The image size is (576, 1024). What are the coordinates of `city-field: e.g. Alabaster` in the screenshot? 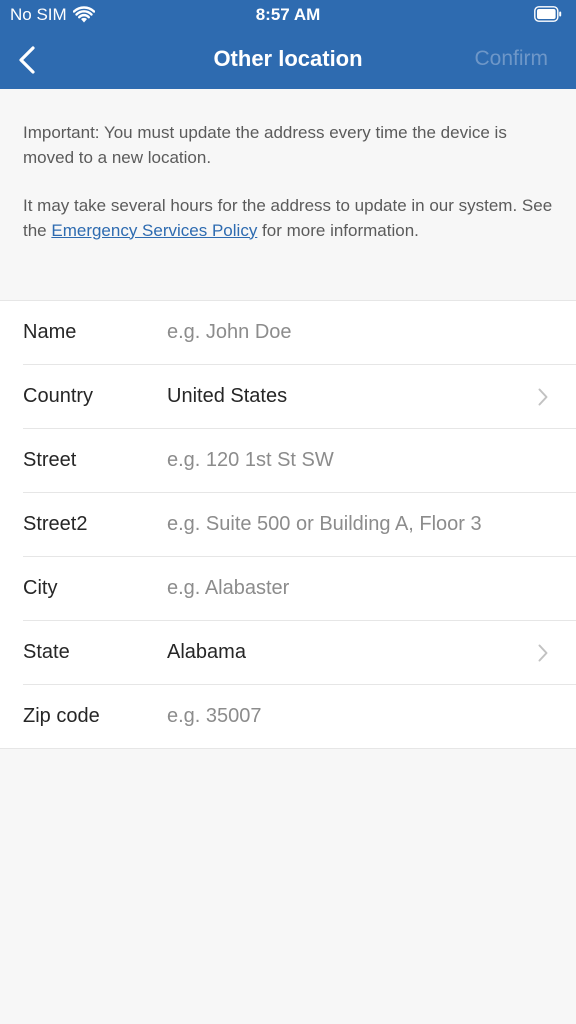 It's located at (228, 588).